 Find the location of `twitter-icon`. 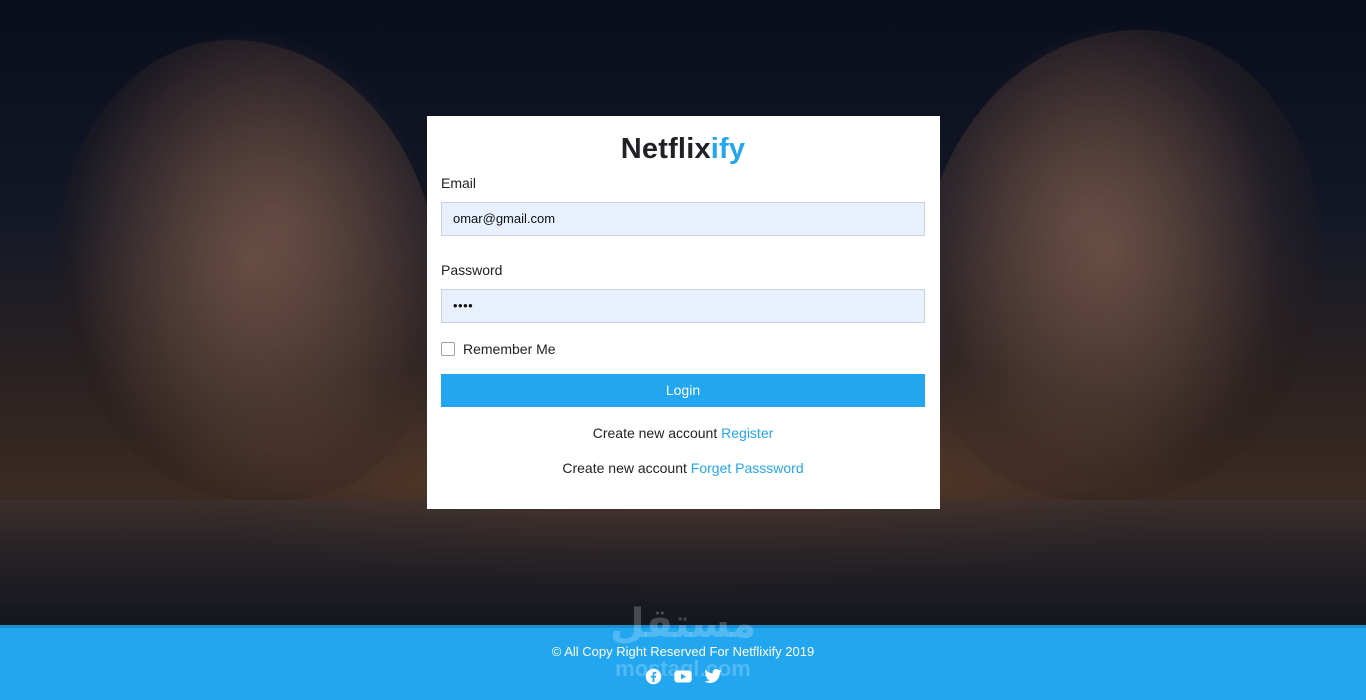

twitter-icon is located at coordinates (713, 676).